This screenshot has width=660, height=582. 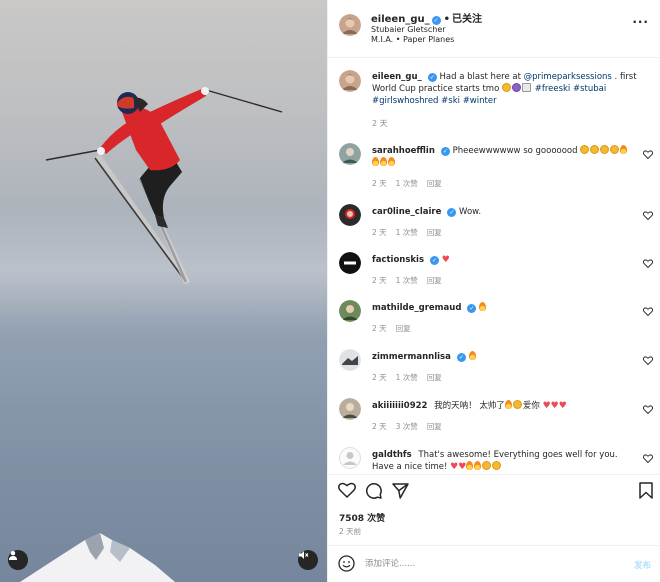 What do you see at coordinates (642, 565) in the screenshot?
I see `post-comment-button: 发布` at bounding box center [642, 565].